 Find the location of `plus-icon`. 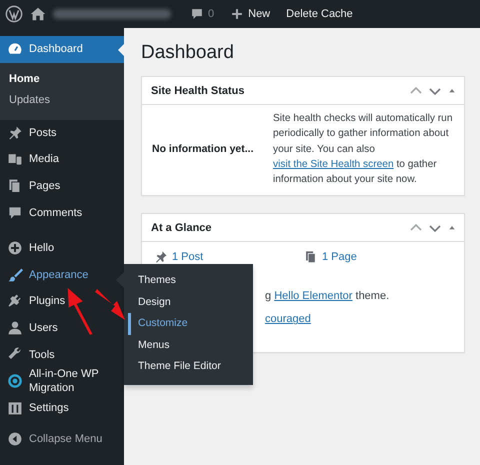

plus-icon is located at coordinates (237, 14).